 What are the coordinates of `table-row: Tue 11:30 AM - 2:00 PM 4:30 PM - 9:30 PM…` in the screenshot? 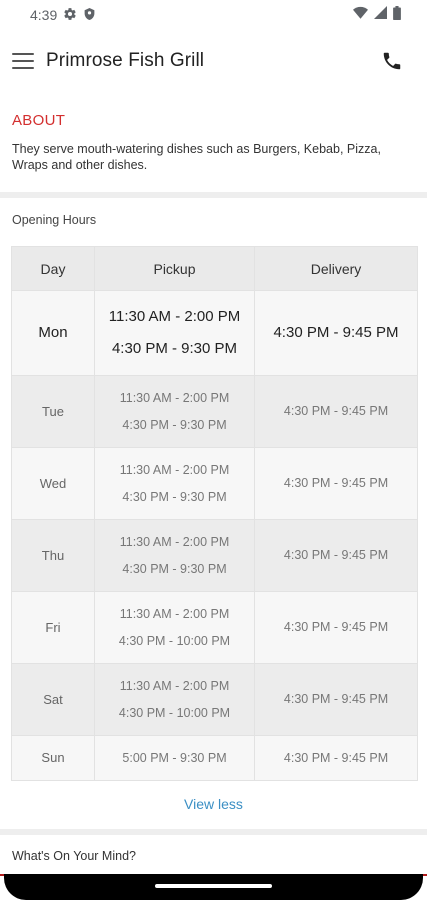 It's located at (214, 411).